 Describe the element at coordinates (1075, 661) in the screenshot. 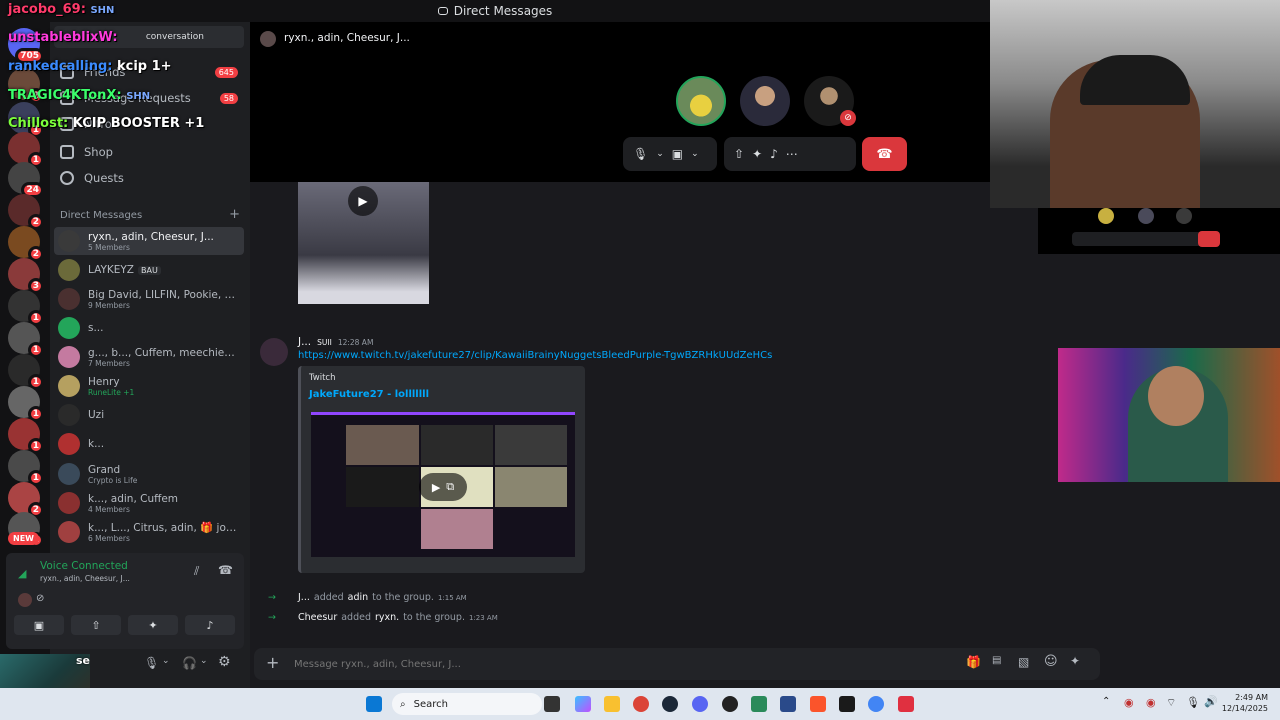

I see `apps-icon: ✦` at that location.